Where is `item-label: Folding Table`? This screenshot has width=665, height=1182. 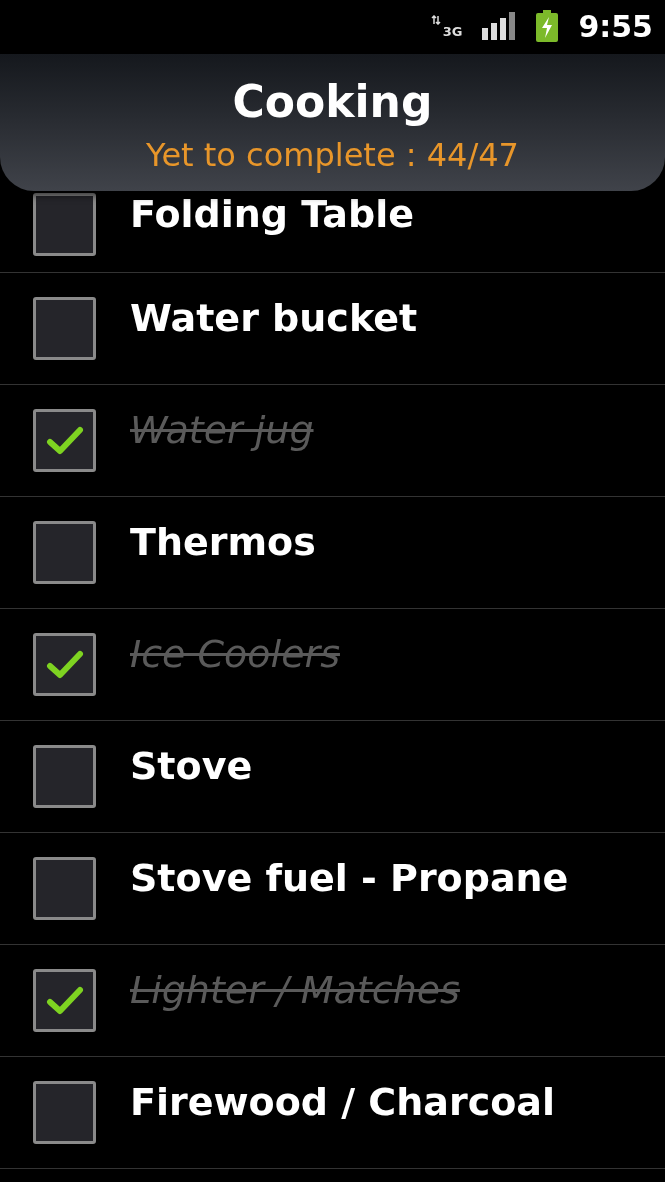
item-label: Folding Table is located at coordinates (272, 214).